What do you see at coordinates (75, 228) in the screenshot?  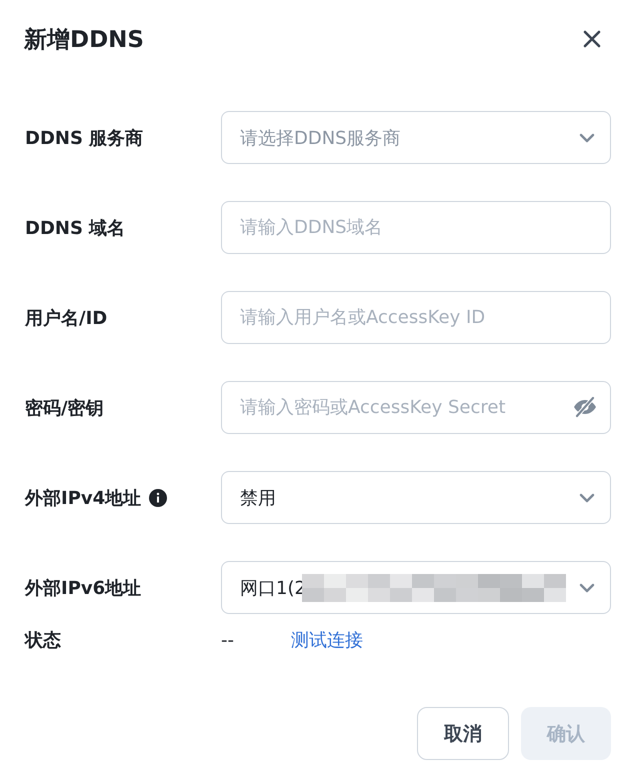 I see `field-label: DDNS 域名` at bounding box center [75, 228].